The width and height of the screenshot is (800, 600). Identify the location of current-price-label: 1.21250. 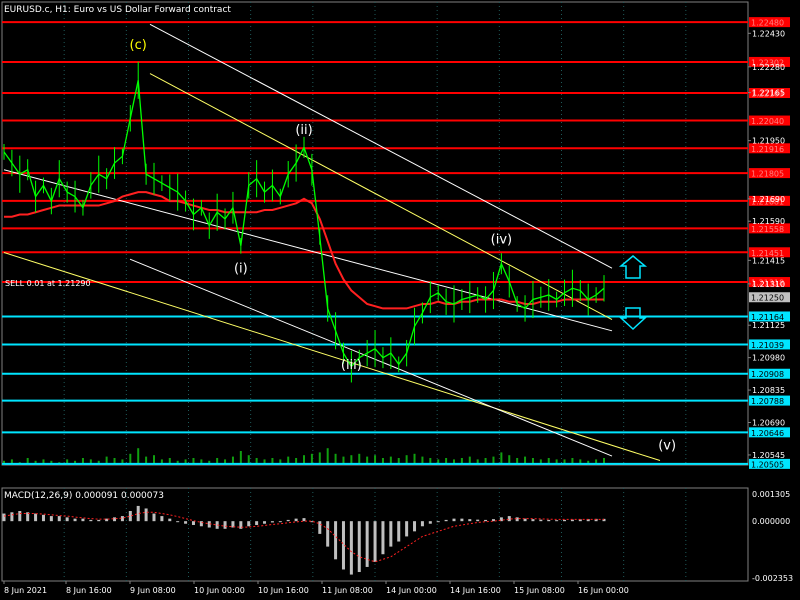
(767, 298).